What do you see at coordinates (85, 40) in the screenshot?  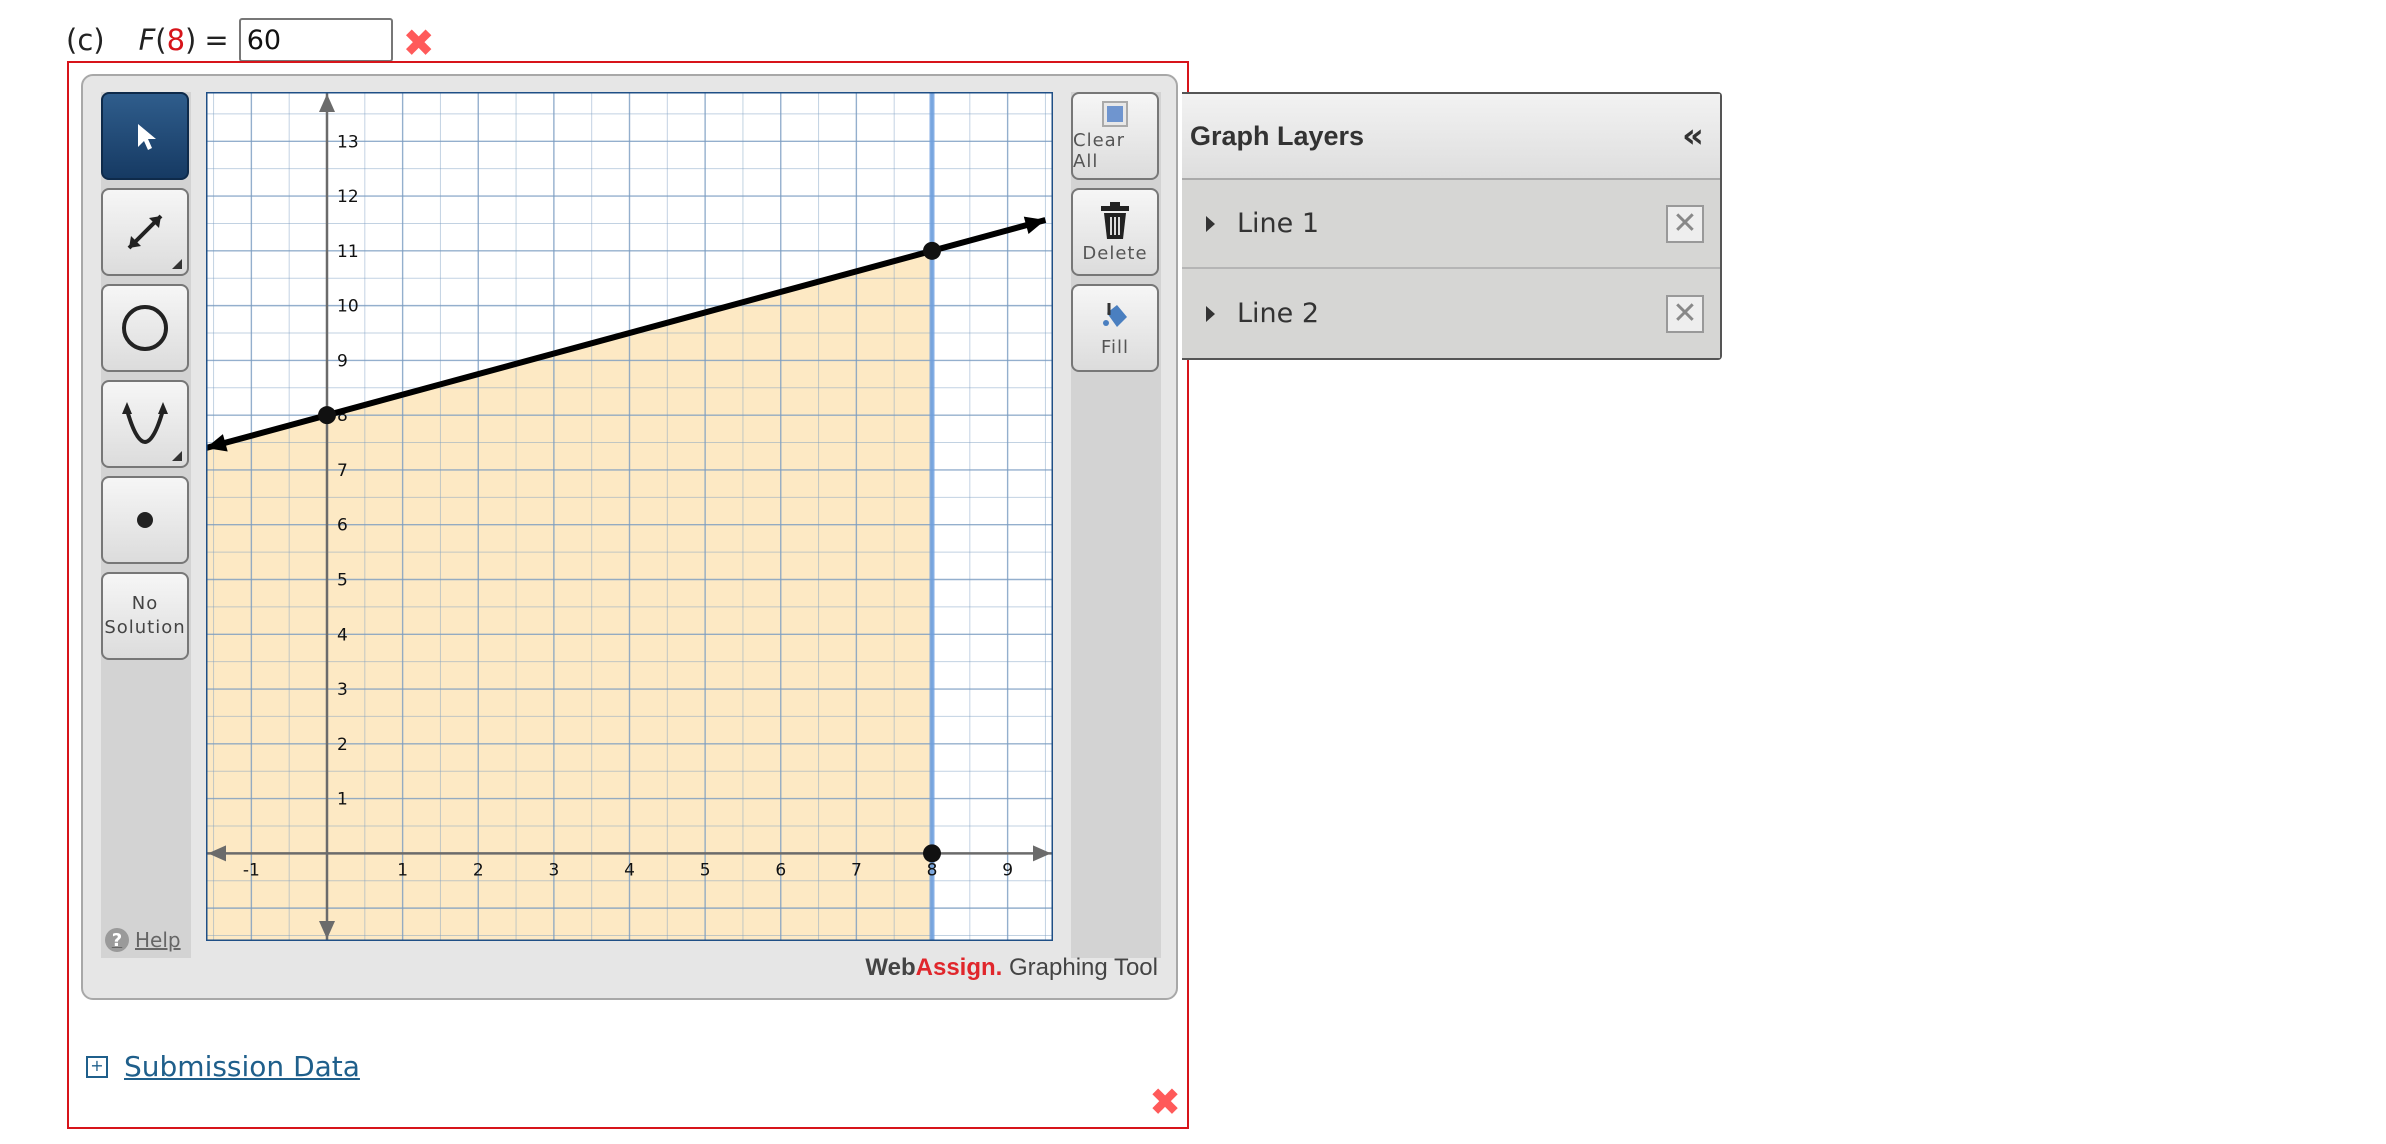 I see `question-part-label: (c)` at bounding box center [85, 40].